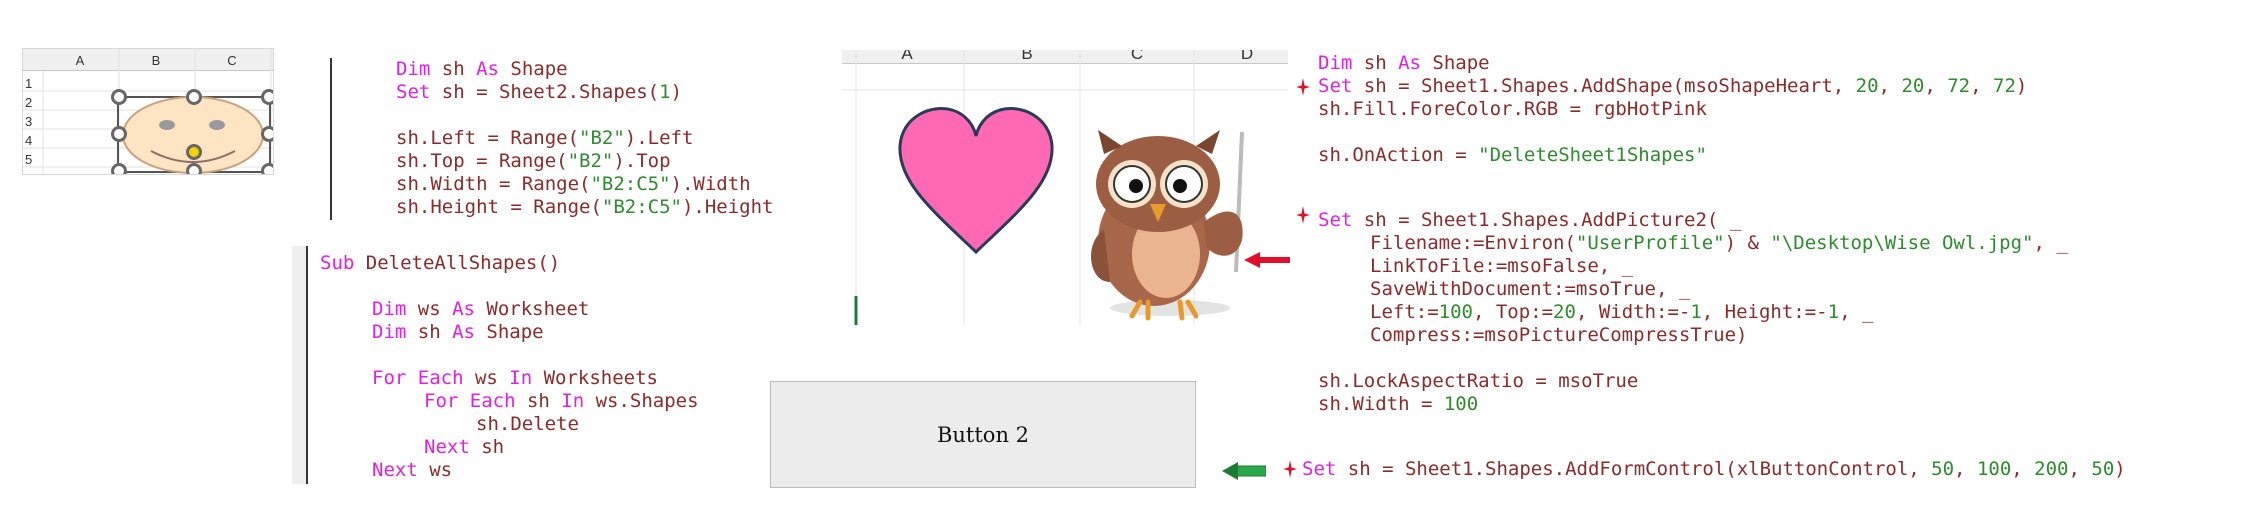  What do you see at coordinates (539, 92) in the screenshot?
I see `code-line: Set sh = Sheet2.Shapes(1)` at bounding box center [539, 92].